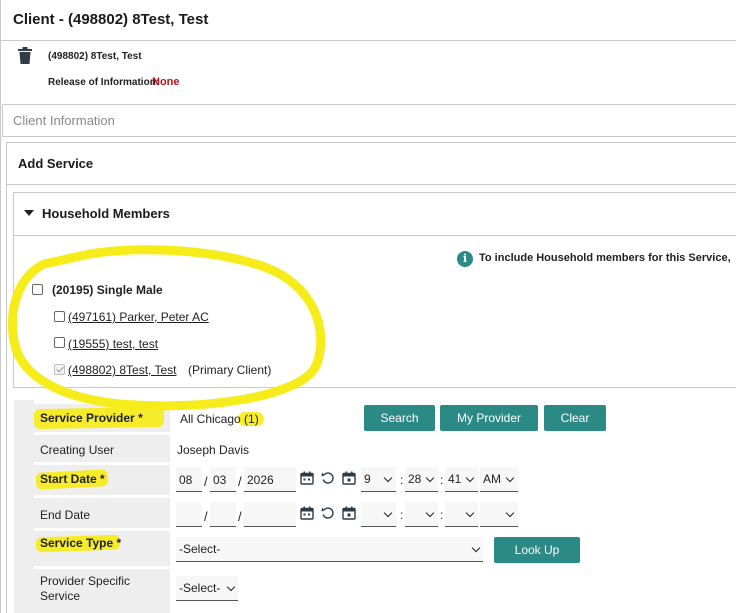 The width and height of the screenshot is (736, 613). What do you see at coordinates (369, 120) in the screenshot?
I see `client-information-tab: Client Information` at bounding box center [369, 120].